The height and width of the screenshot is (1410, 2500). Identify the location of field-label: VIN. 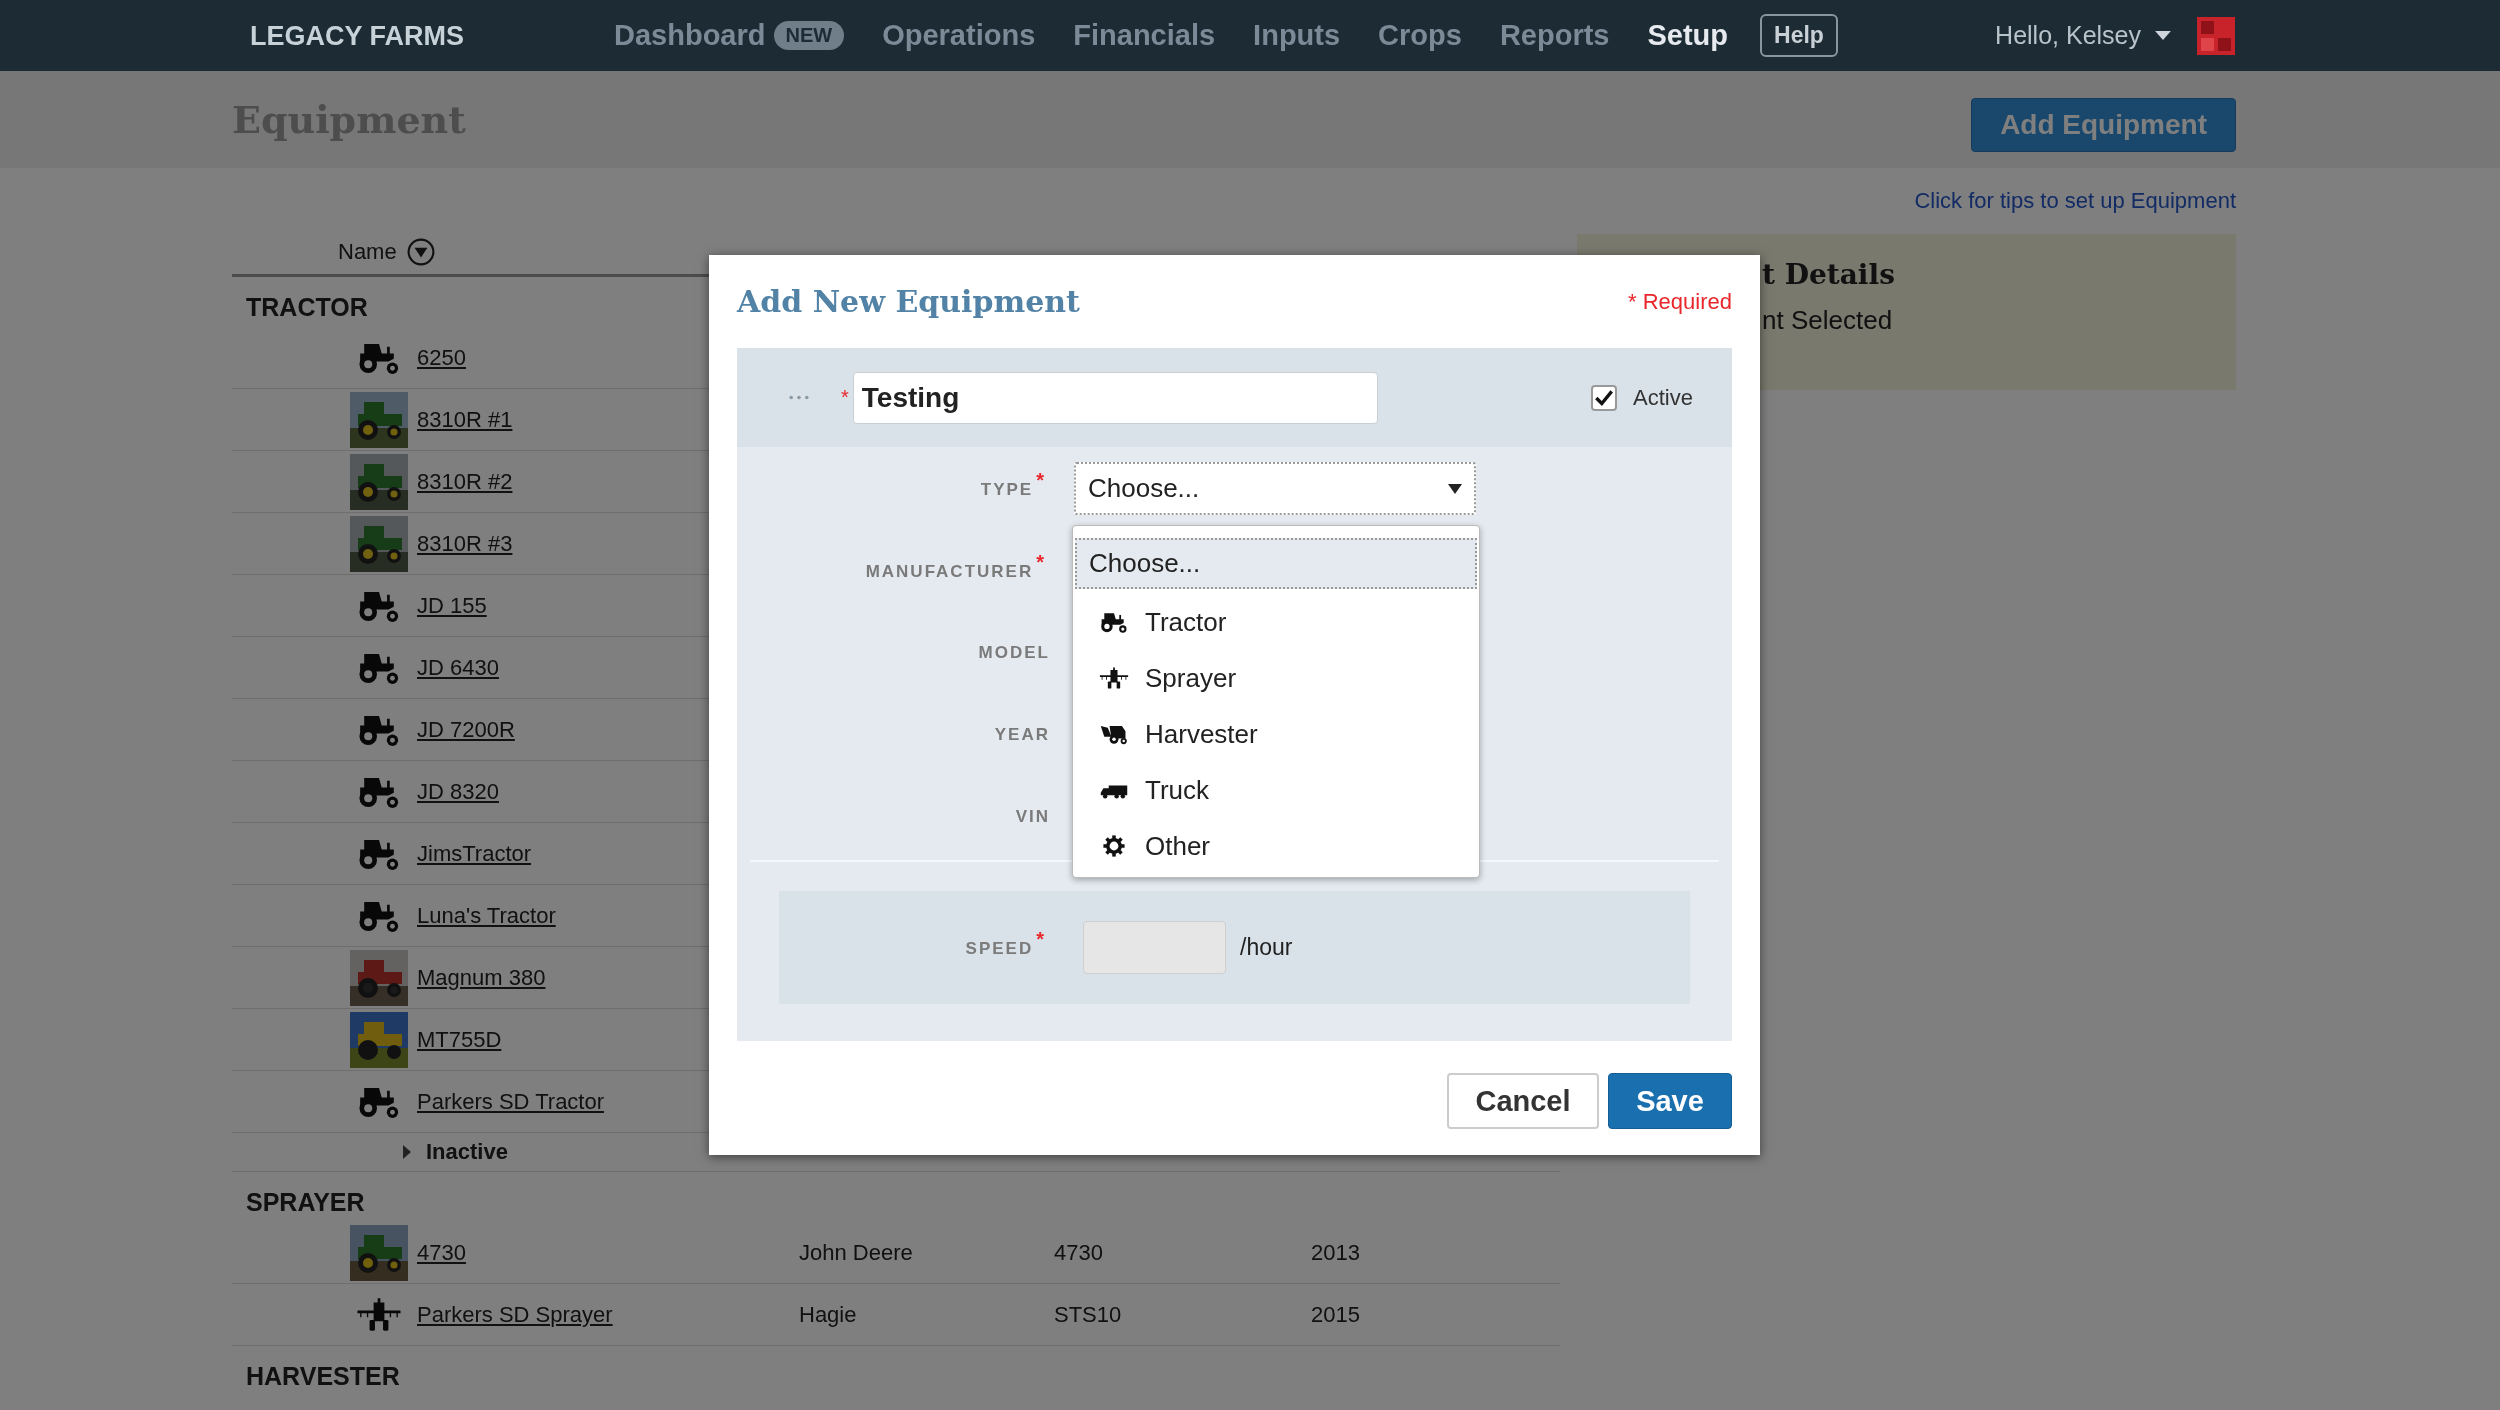
(1032, 816).